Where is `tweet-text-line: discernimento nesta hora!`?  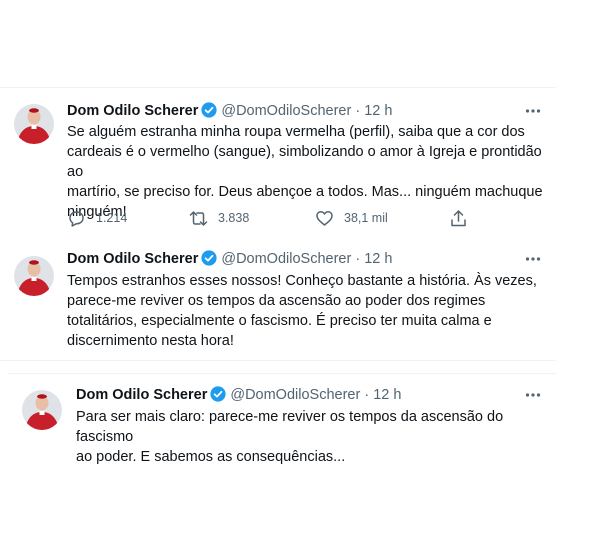 tweet-text-line: discernimento nesta hora! is located at coordinates (150, 341).